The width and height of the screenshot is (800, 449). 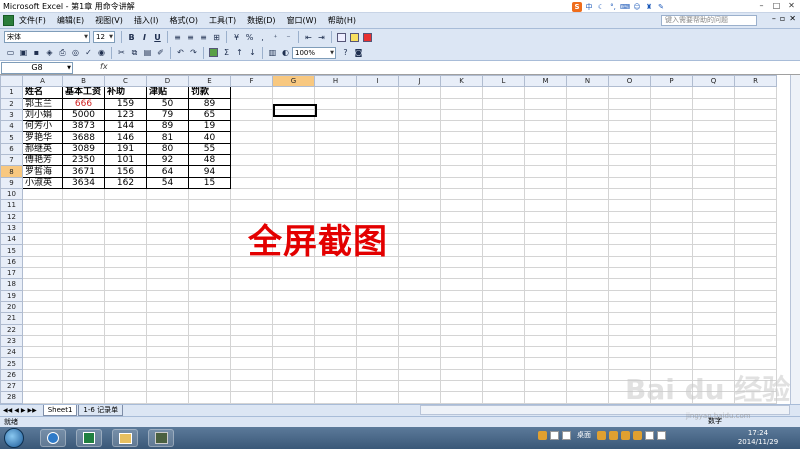 What do you see at coordinates (11, 295) in the screenshot?
I see `row-header: 19` at bounding box center [11, 295].